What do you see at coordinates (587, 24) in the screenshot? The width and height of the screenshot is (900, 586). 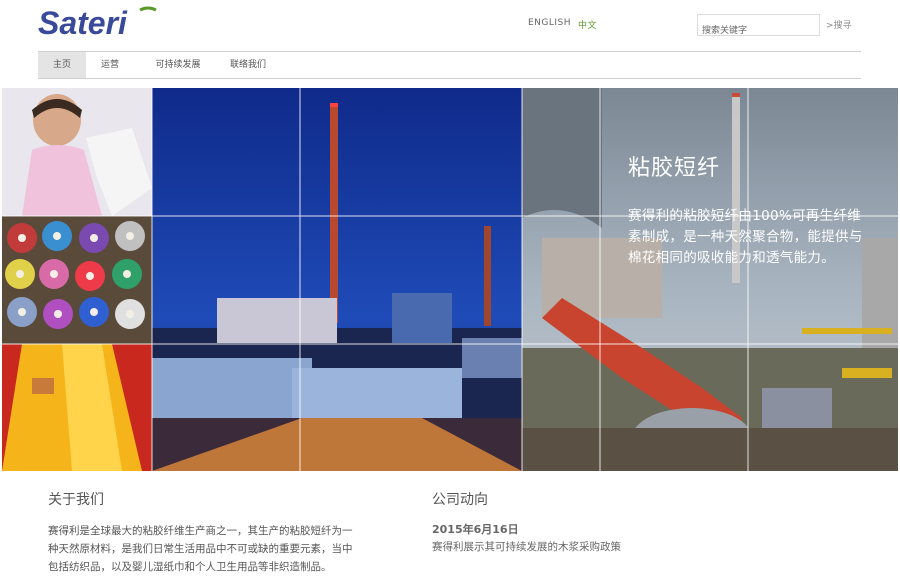 I see `lang-chinese-link: 中文` at bounding box center [587, 24].